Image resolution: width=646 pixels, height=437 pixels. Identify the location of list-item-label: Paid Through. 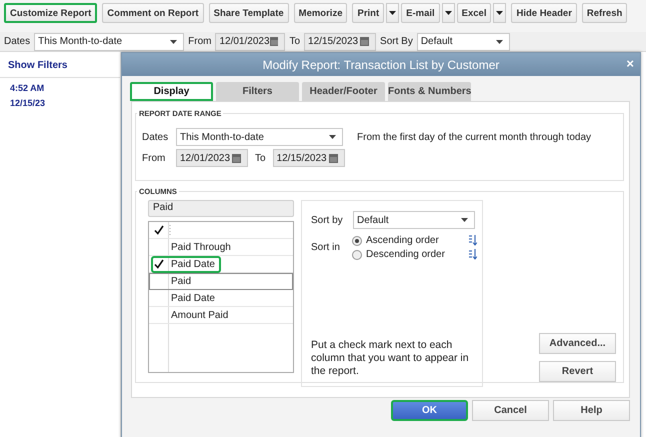
(201, 247).